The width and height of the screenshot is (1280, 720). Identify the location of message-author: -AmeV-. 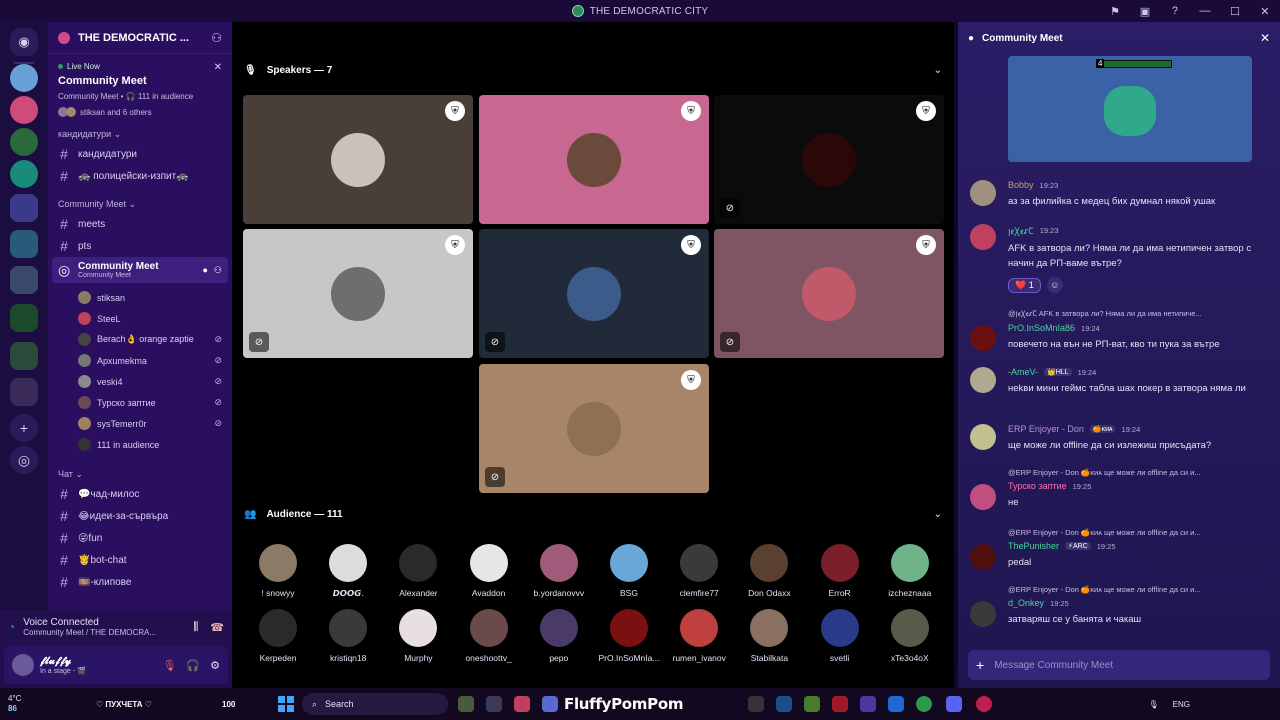
(1023, 372).